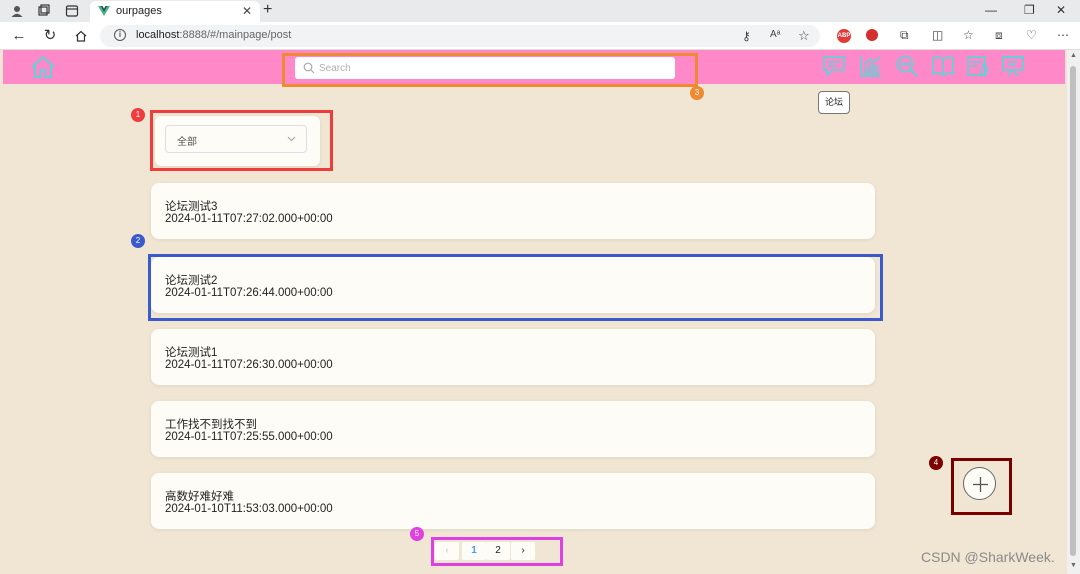 The height and width of the screenshot is (574, 1080). What do you see at coordinates (417, 534) in the screenshot?
I see `annotation-label-5: 5` at bounding box center [417, 534].